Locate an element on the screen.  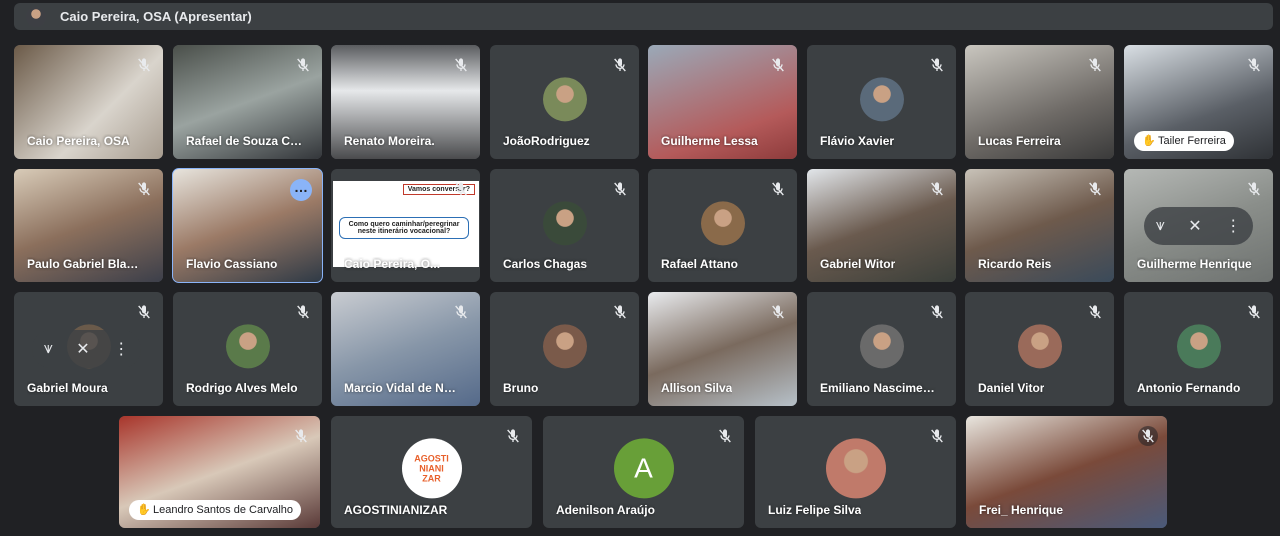
participant-tile: Renato Moreira. is located at coordinates (405, 102).